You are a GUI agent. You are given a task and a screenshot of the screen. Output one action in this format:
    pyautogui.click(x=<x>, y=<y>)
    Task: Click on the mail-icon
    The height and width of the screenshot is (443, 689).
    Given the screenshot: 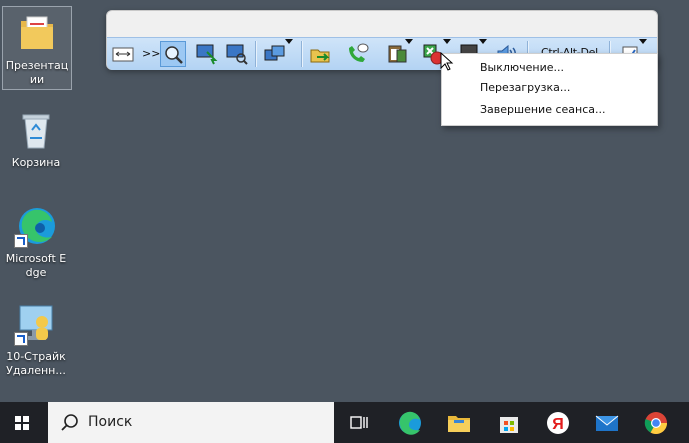 What is the action you would take?
    pyautogui.click(x=607, y=423)
    